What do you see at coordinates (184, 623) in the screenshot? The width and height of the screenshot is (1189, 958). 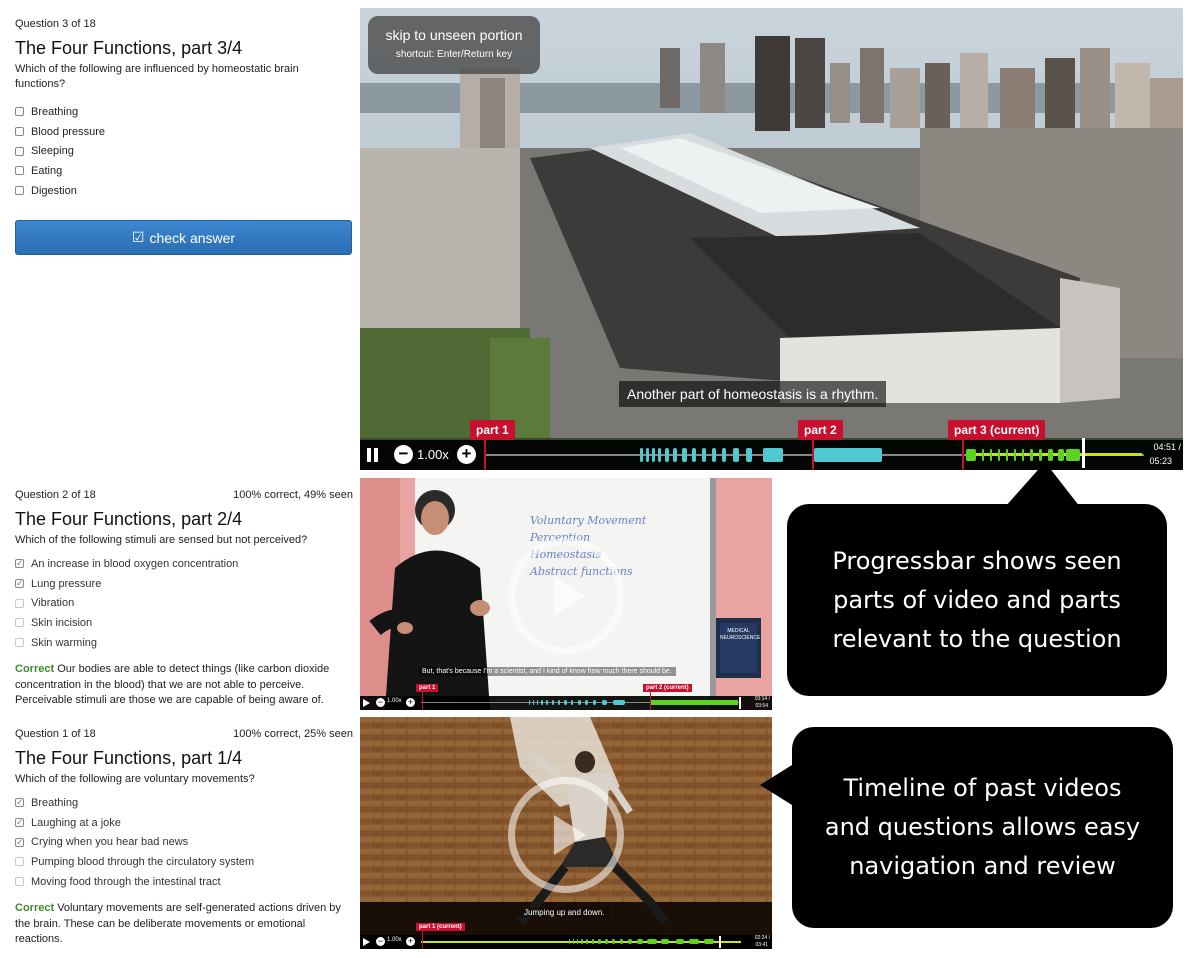 I see `choice-skin-incision: Skin incision` at bounding box center [184, 623].